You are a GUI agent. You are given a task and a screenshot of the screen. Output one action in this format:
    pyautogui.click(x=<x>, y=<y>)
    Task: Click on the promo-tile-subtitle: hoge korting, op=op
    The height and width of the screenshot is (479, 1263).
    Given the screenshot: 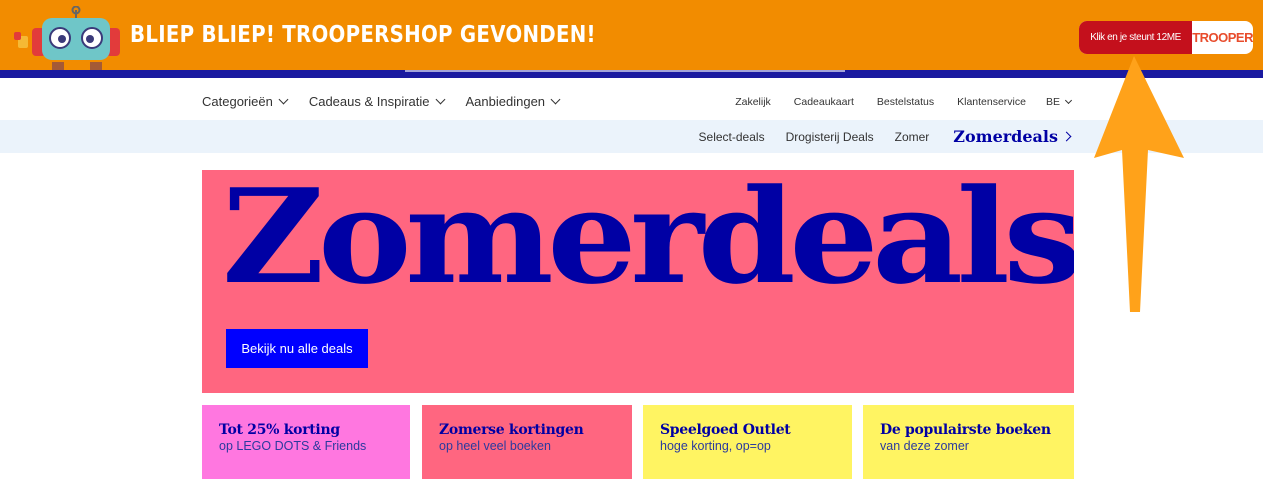 What is the action you would take?
    pyautogui.click(x=715, y=446)
    